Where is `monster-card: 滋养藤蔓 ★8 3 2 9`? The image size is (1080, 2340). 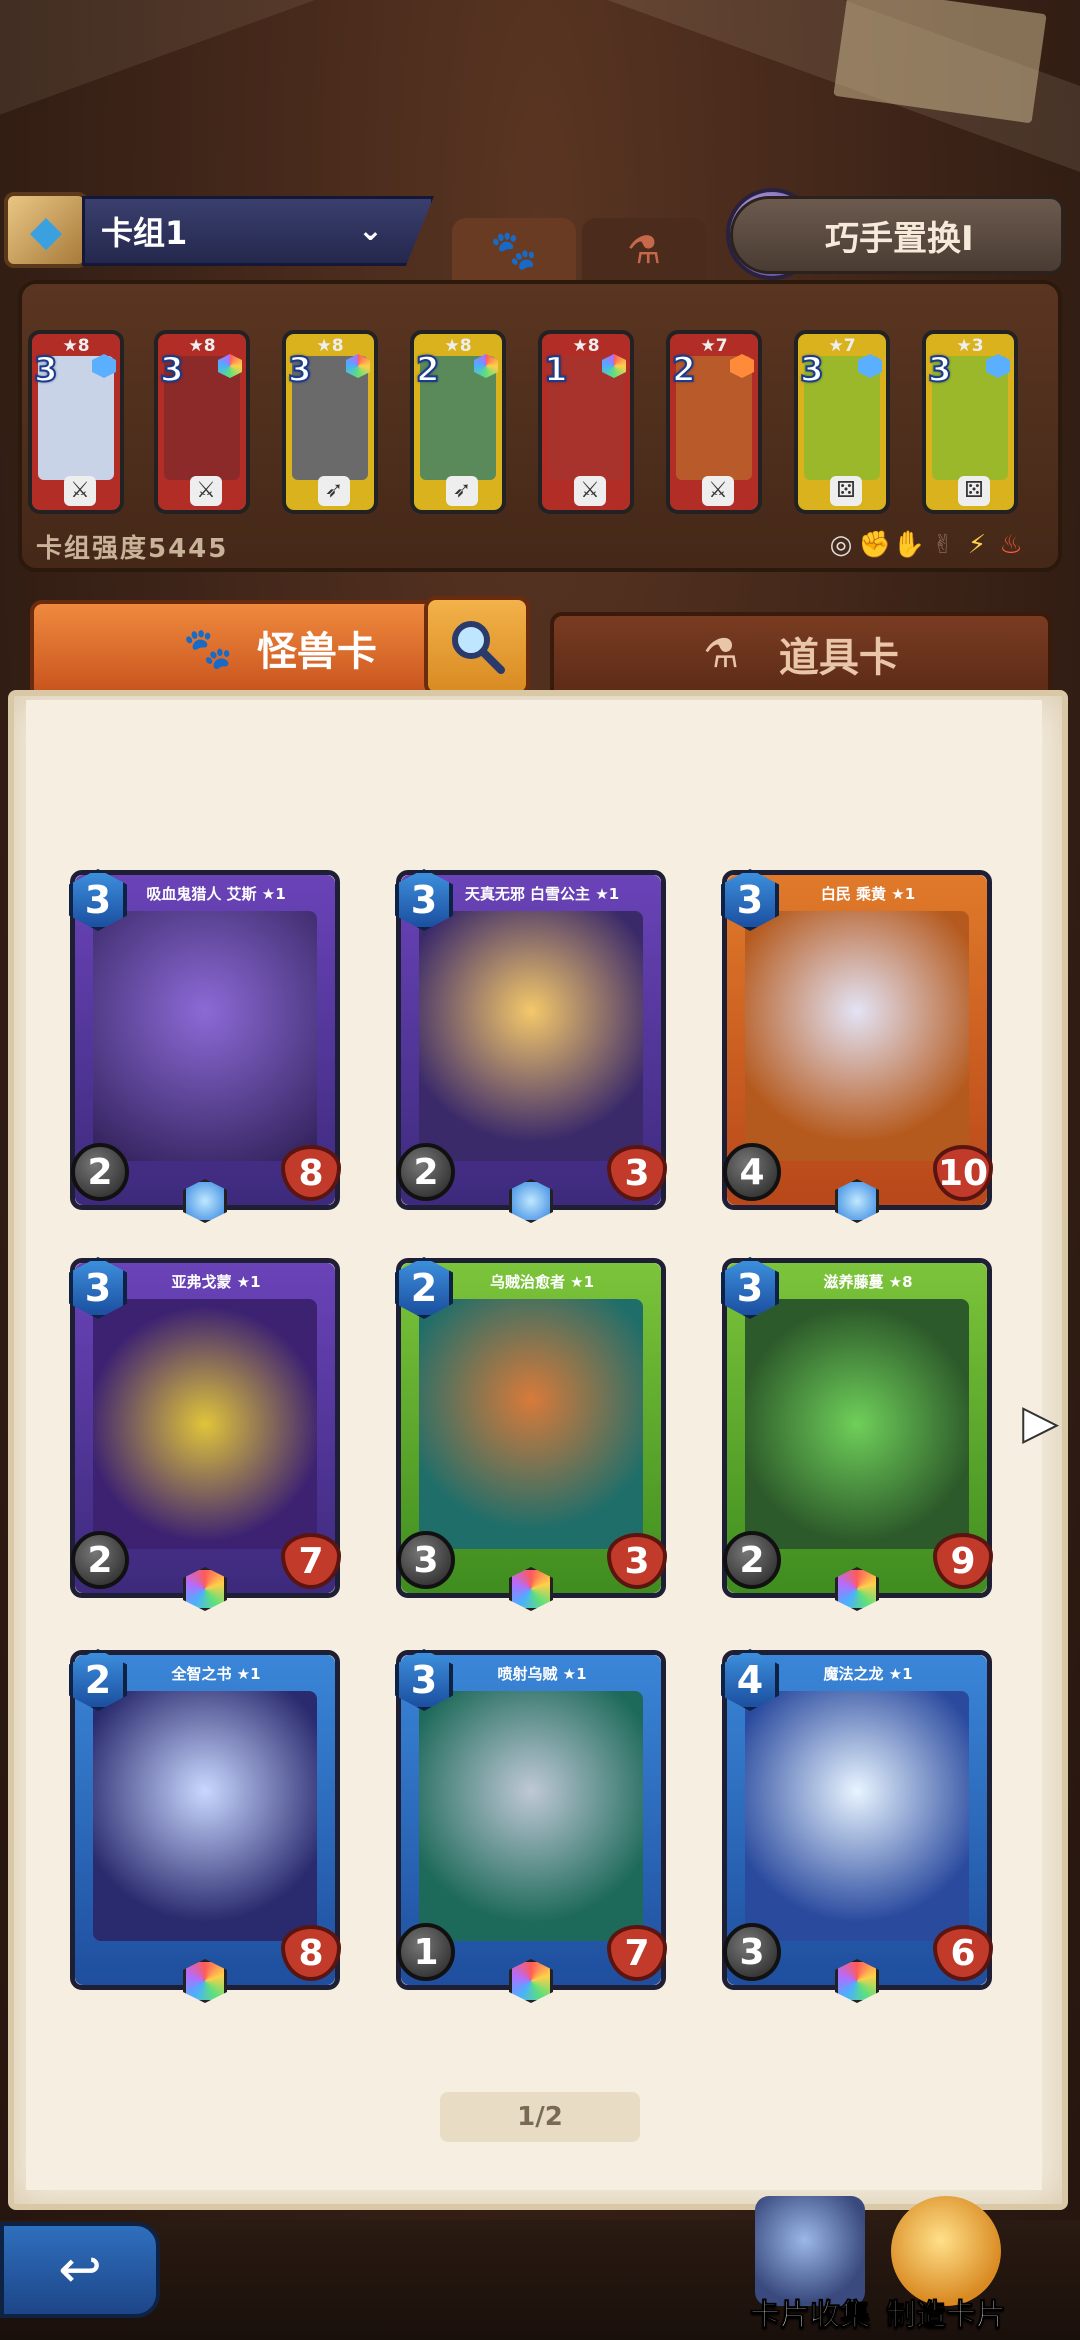
monster-card: 滋养藤蔓 ★8 3 2 9 is located at coordinates (857, 1434).